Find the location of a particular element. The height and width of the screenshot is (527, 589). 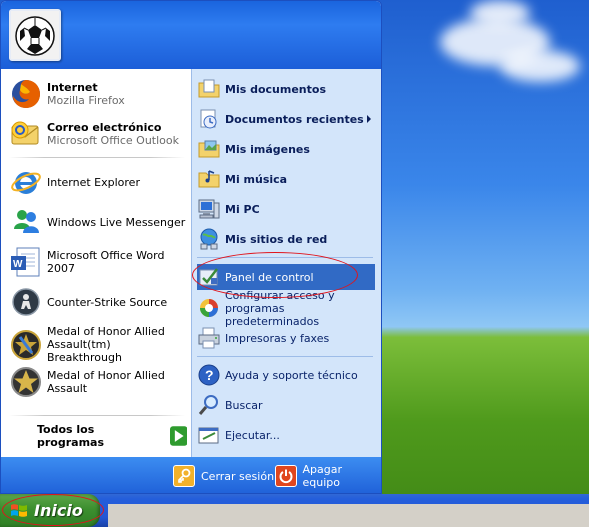

pinned-item-internet: Internet Mozilla Firefox is located at coordinates (98, 94).